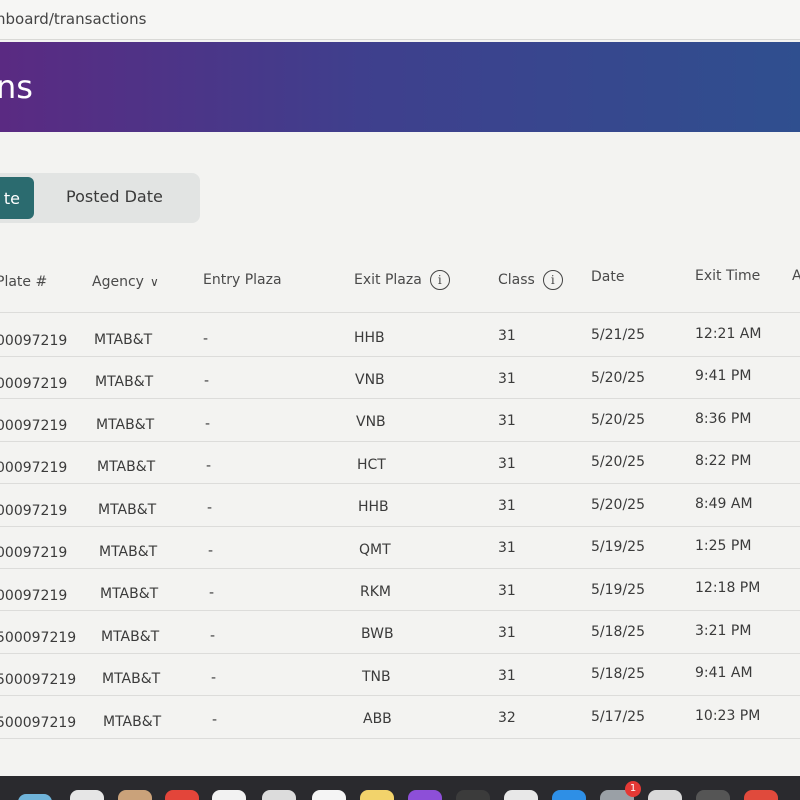 The image size is (800, 800). Describe the element at coordinates (796, 276) in the screenshot. I see `column-header-extra: A` at that location.